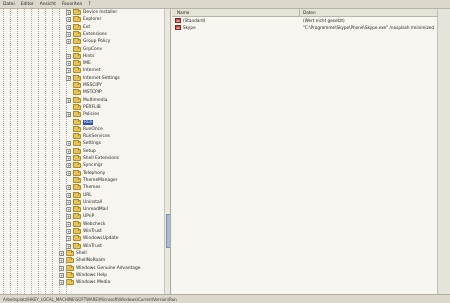 Image resolution: width=450 pixels, height=303 pixels. Describe the element at coordinates (92, 107) in the screenshot. I see `tree-item-label: PERFLIB` at that location.